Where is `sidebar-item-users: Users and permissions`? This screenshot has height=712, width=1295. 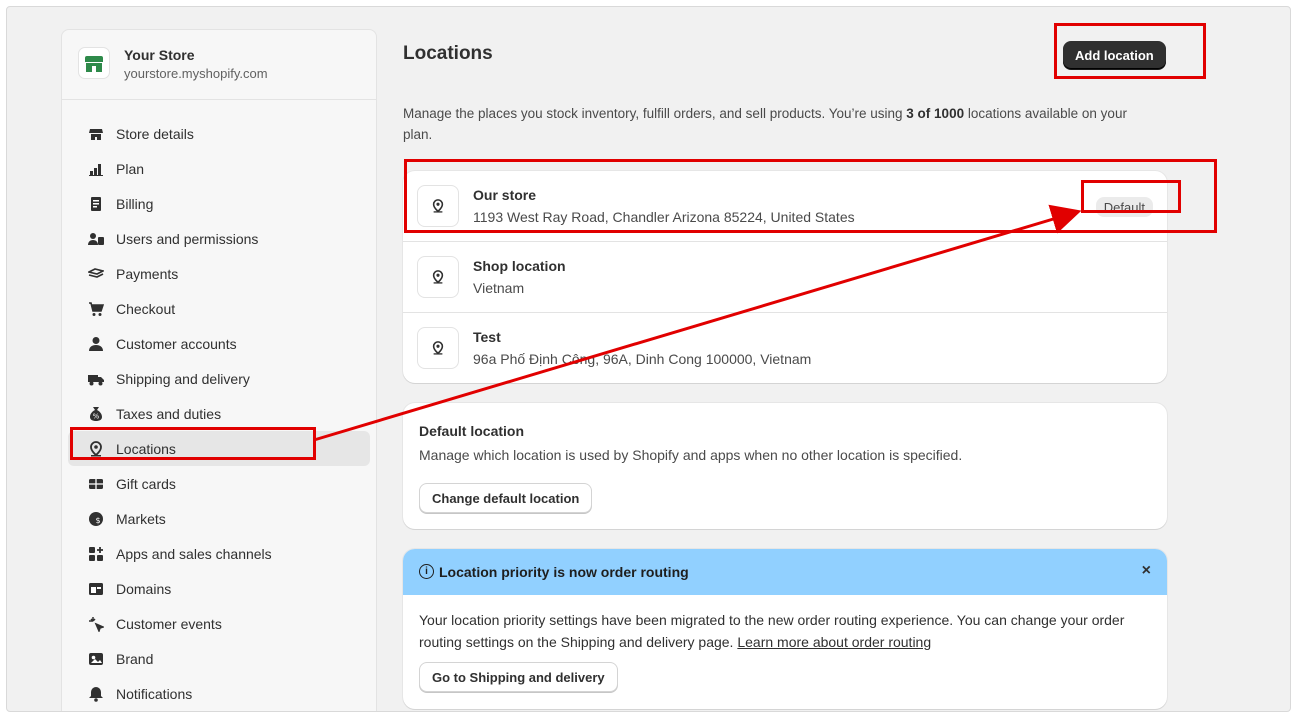
sidebar-item-users: Users and permissions is located at coordinates (219, 238).